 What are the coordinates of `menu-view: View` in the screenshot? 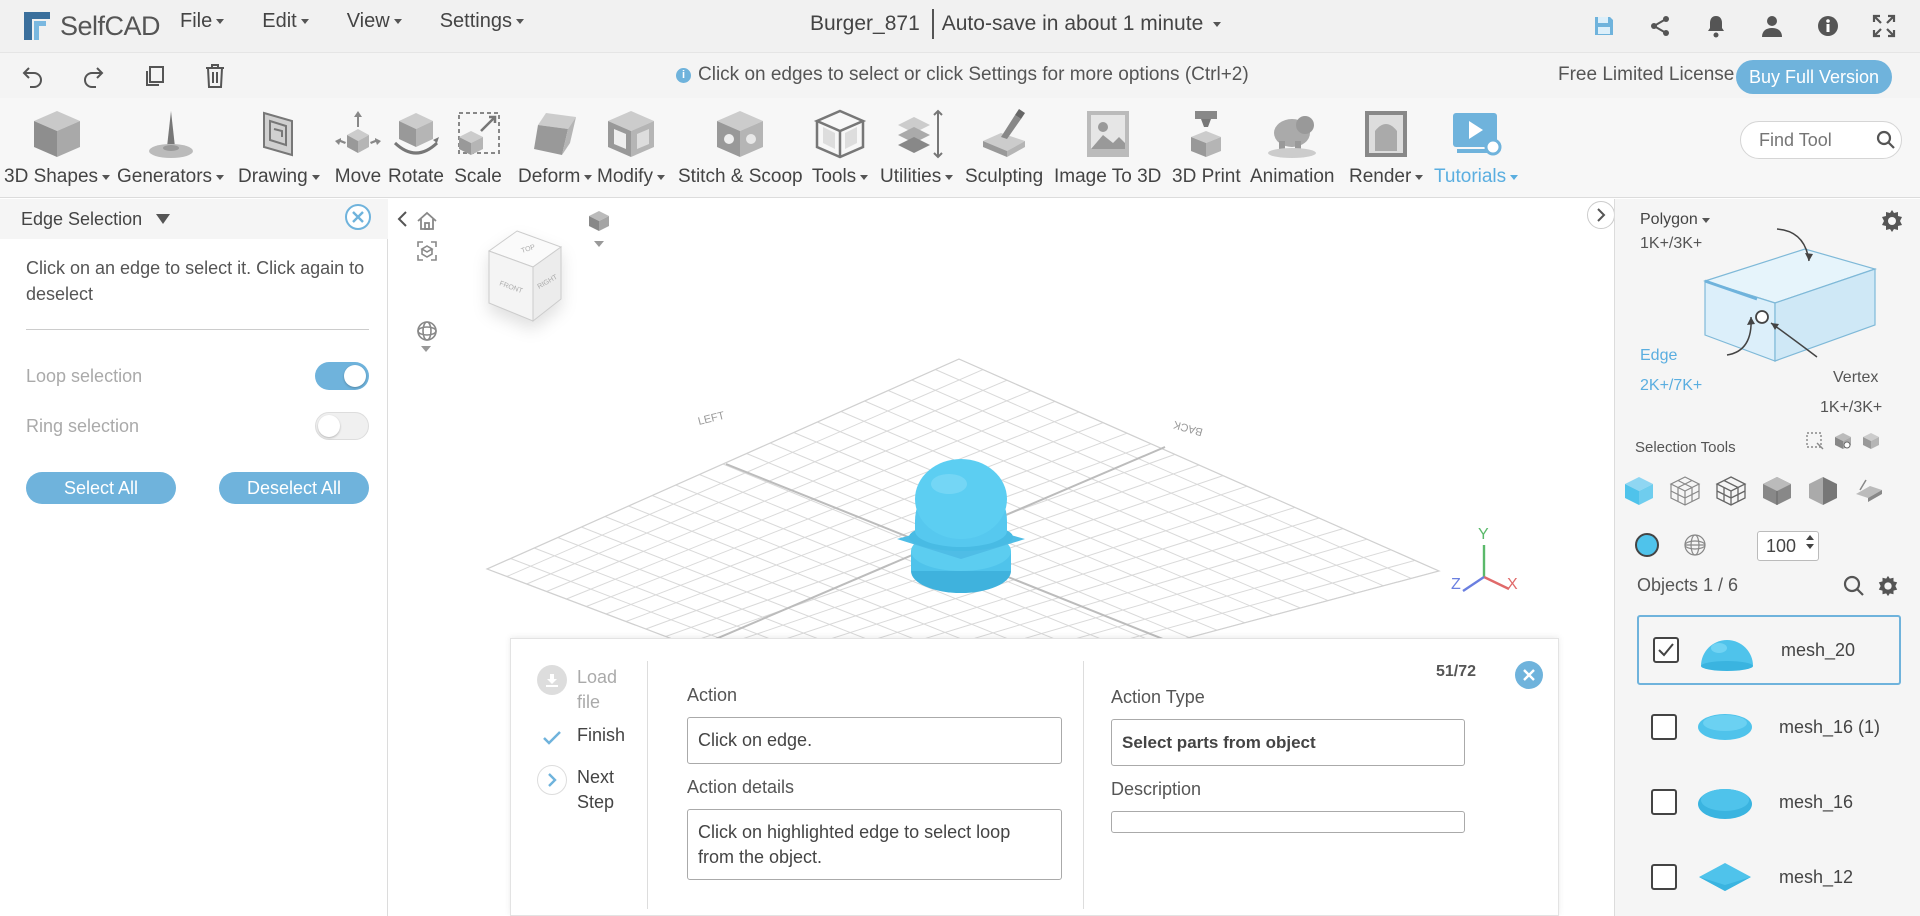 It's located at (374, 21).